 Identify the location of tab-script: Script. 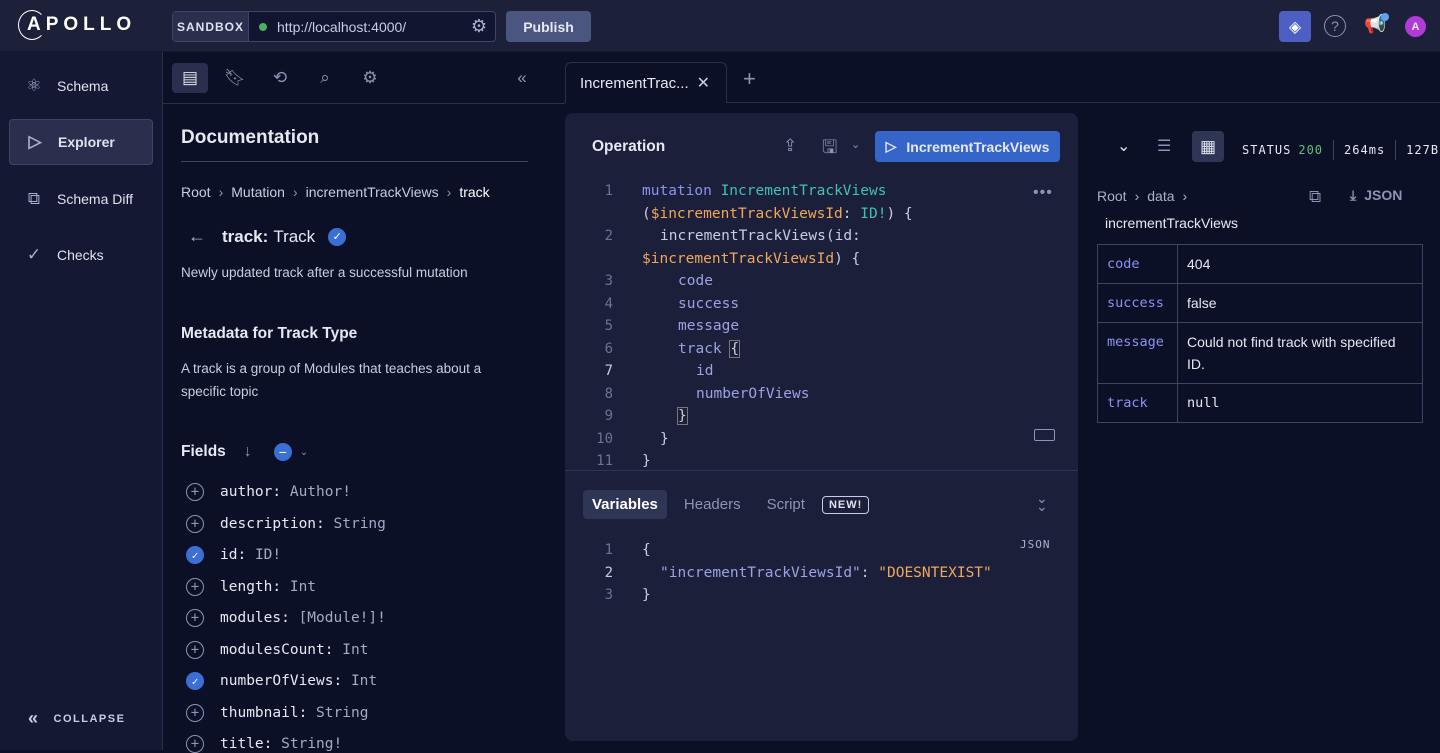
(786, 504).